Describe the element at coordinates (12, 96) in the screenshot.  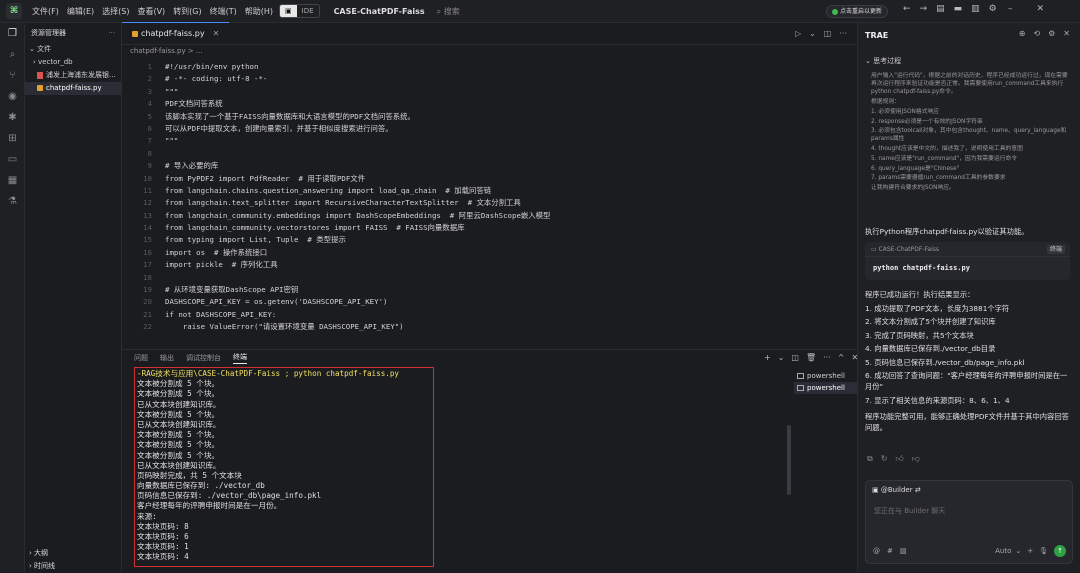
I see `preview-eye-icon: ◉` at that location.